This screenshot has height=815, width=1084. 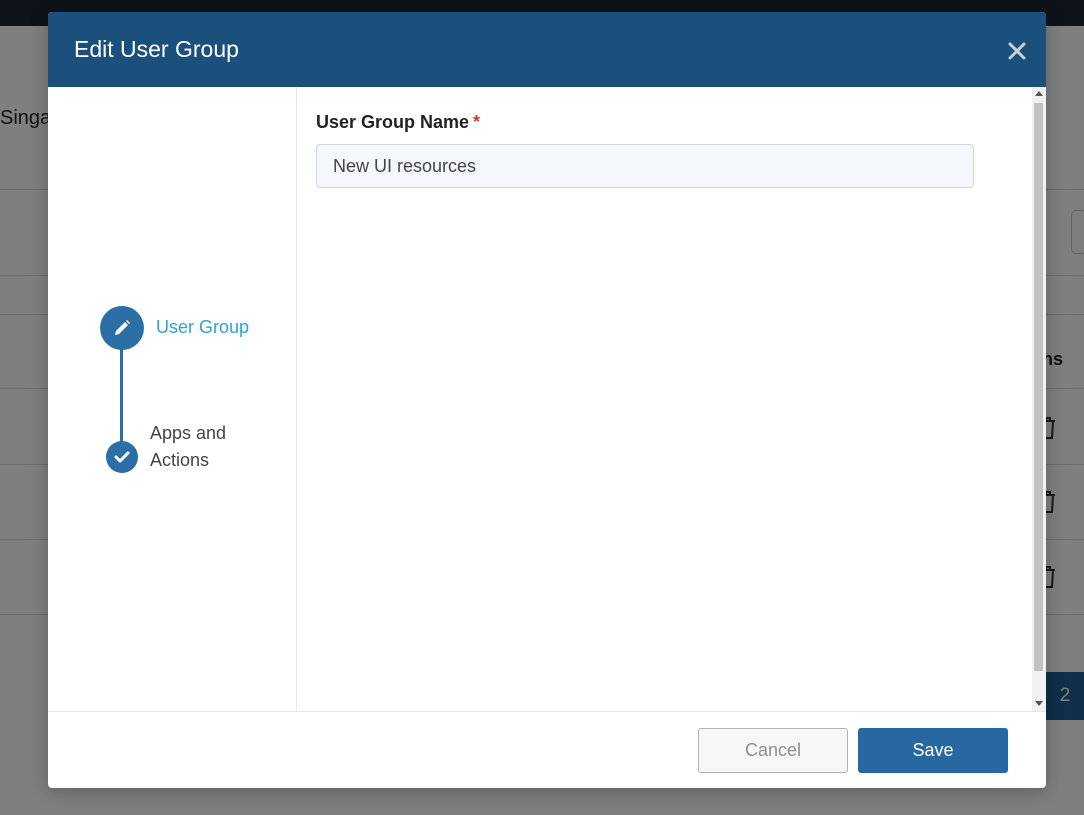 I want to click on step-user-group-label: User Group, so click(x=202, y=327).